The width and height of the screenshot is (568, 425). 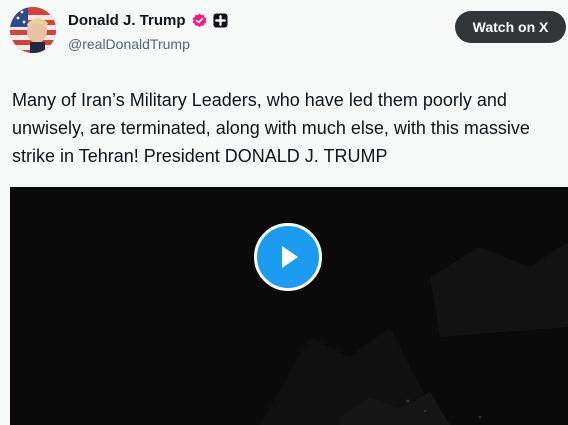 I want to click on author-handle: @realDonaldTrump, so click(x=129, y=44).